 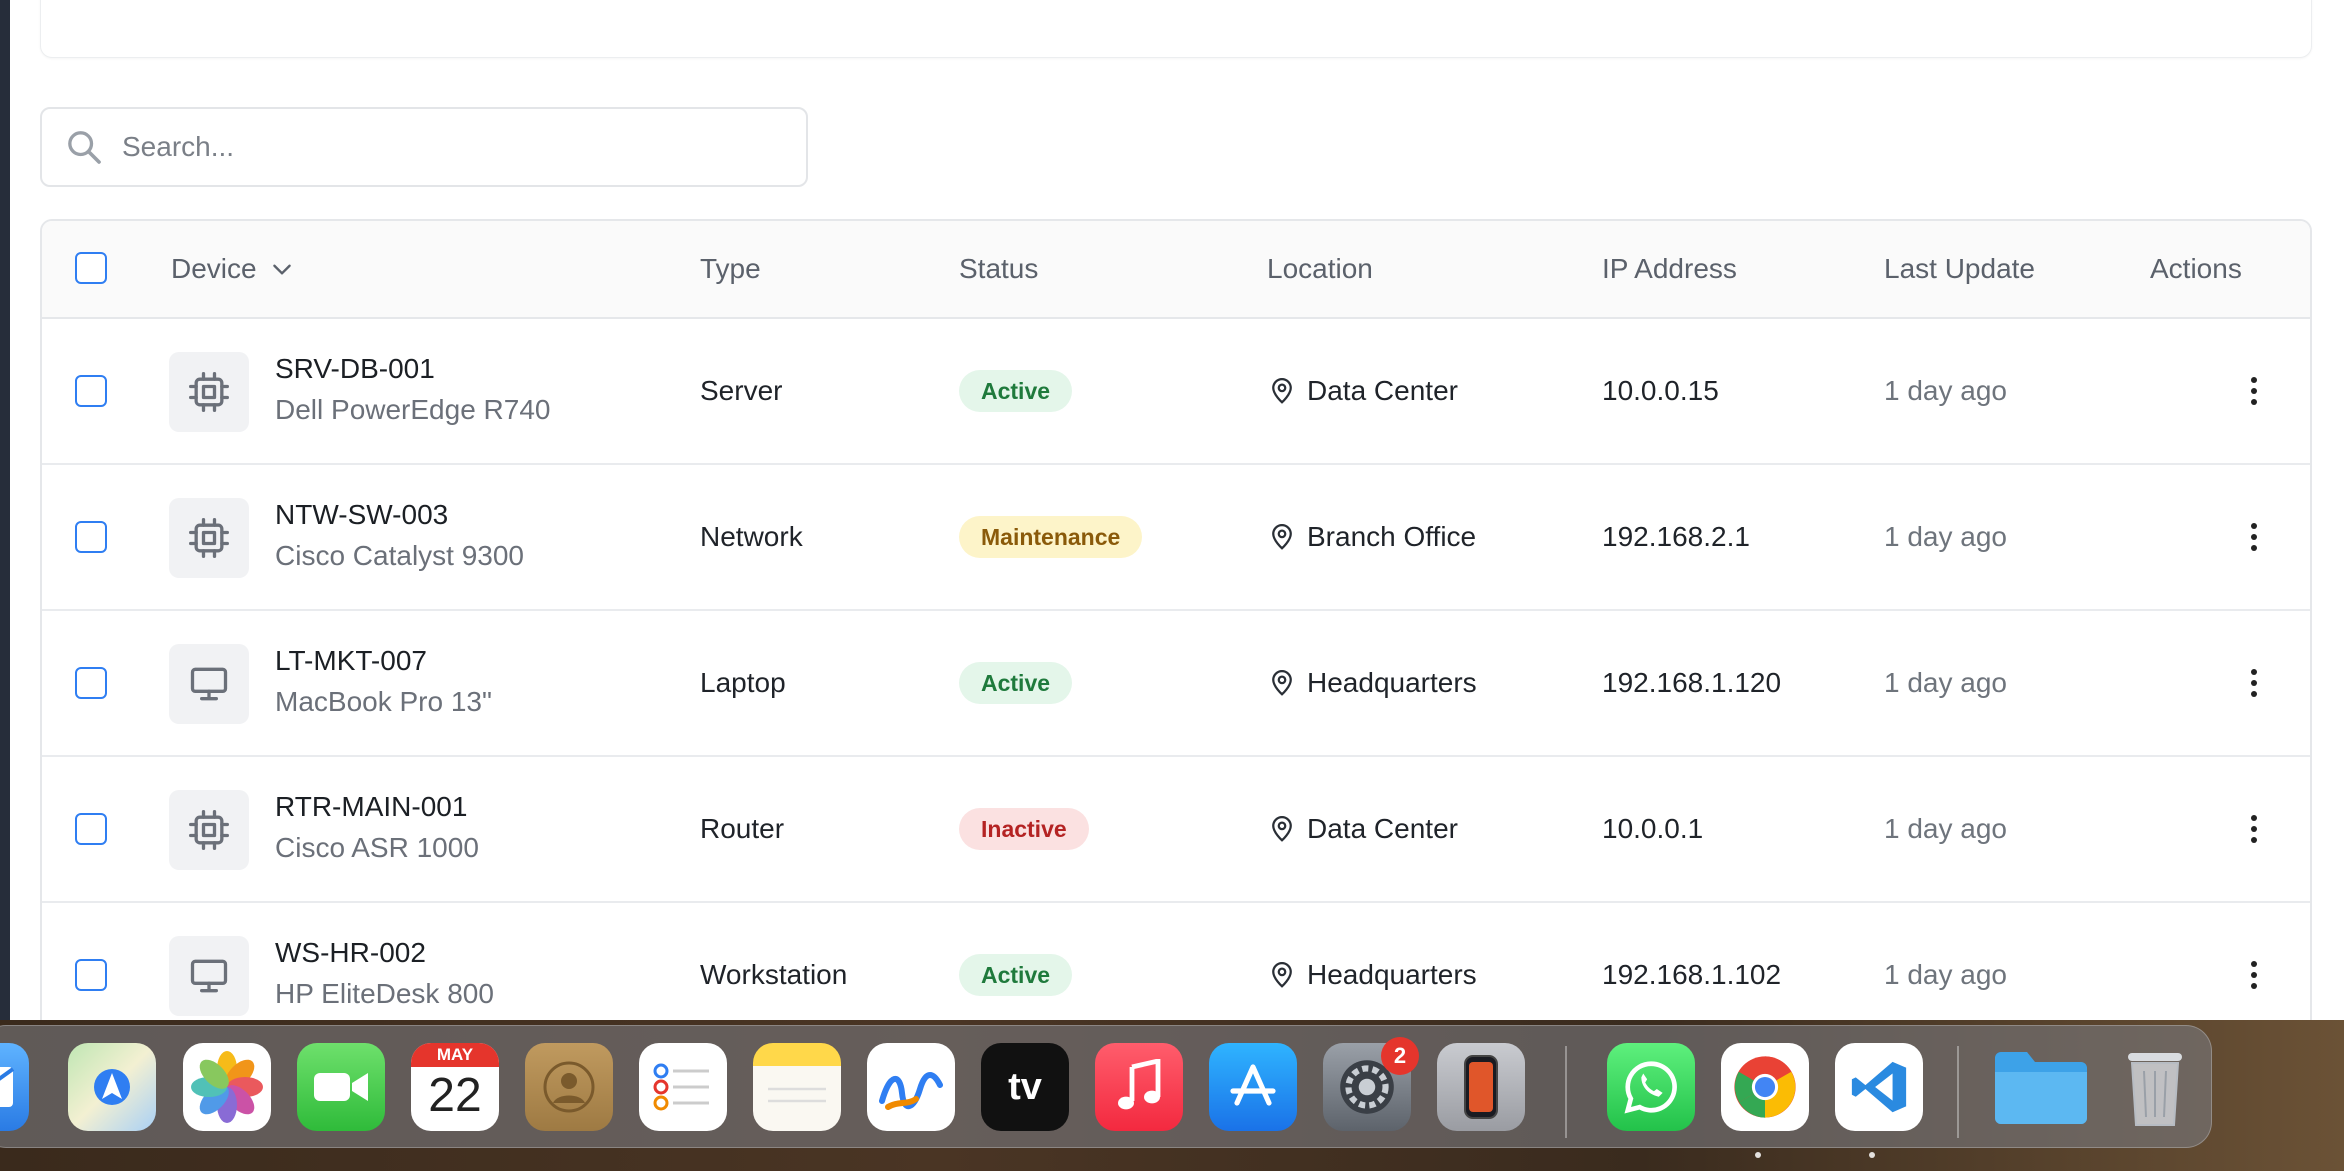 I want to click on select-all-checkbox, so click(x=91, y=268).